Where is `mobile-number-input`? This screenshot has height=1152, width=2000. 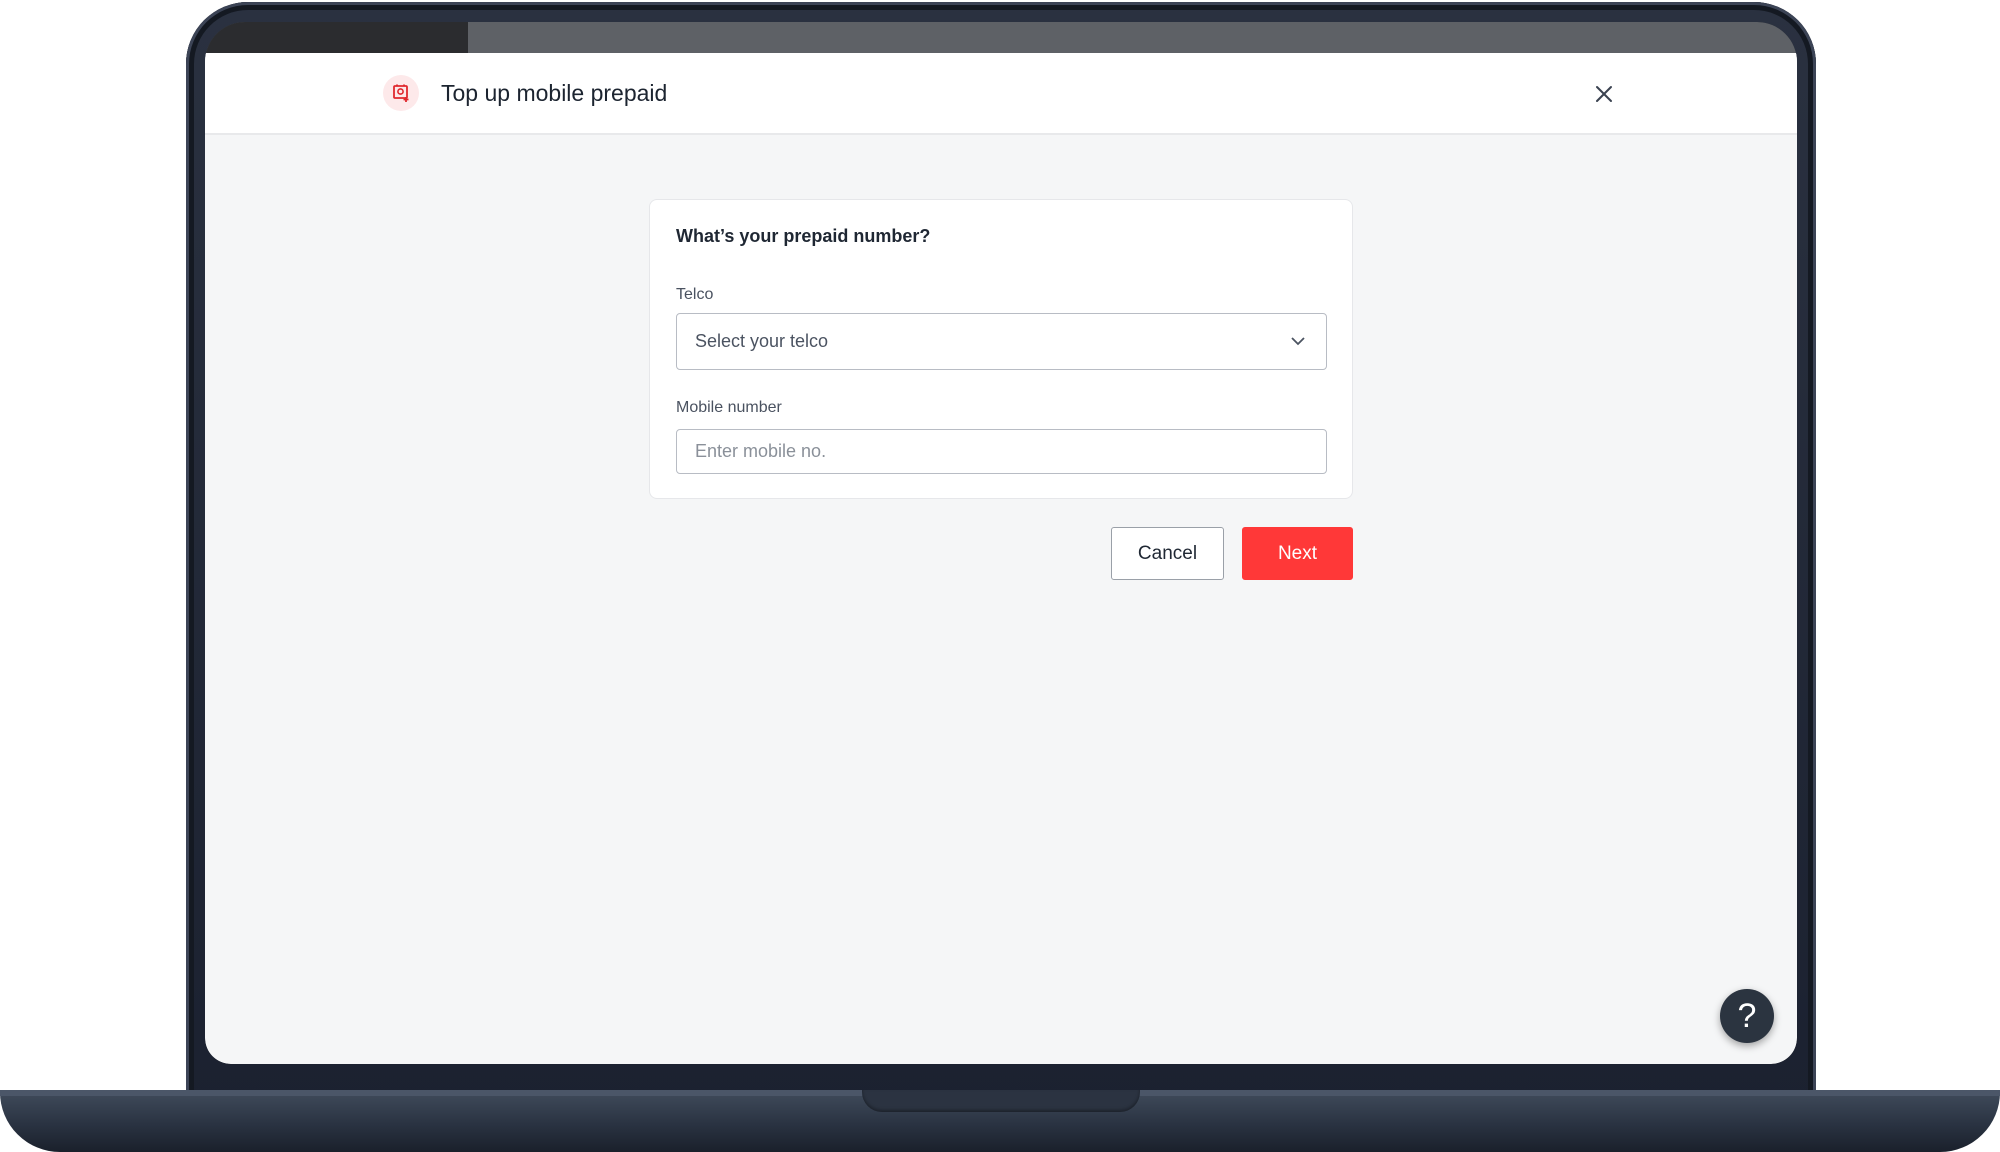 mobile-number-input is located at coordinates (1001, 451).